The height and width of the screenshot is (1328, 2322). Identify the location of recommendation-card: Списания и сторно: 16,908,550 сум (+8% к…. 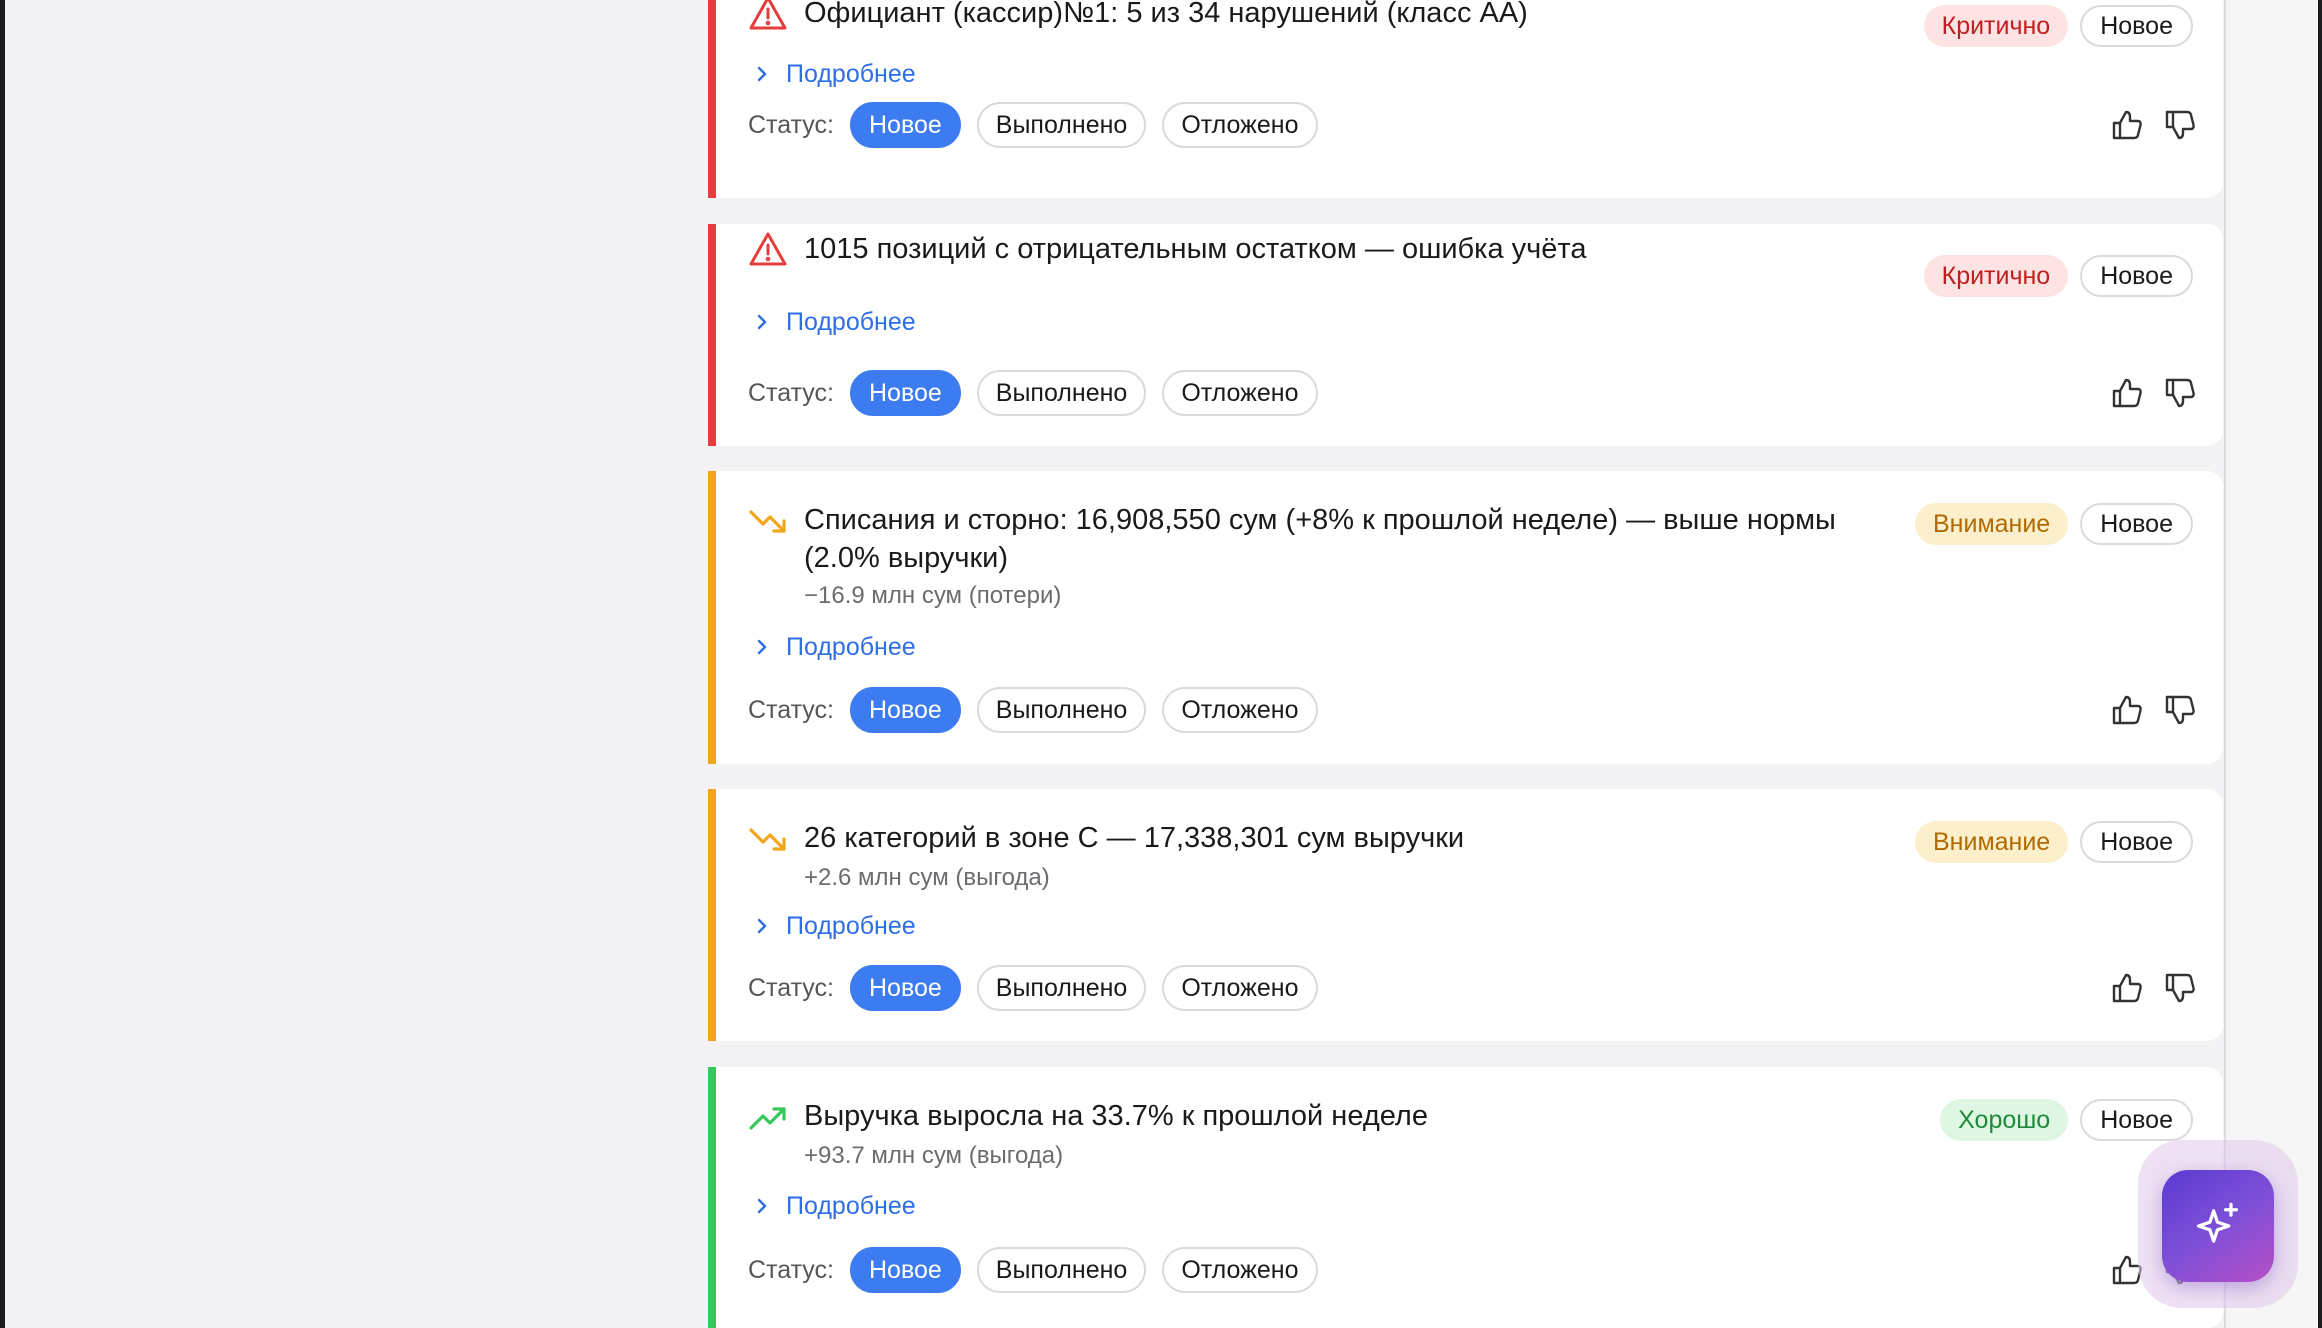
(1465, 617).